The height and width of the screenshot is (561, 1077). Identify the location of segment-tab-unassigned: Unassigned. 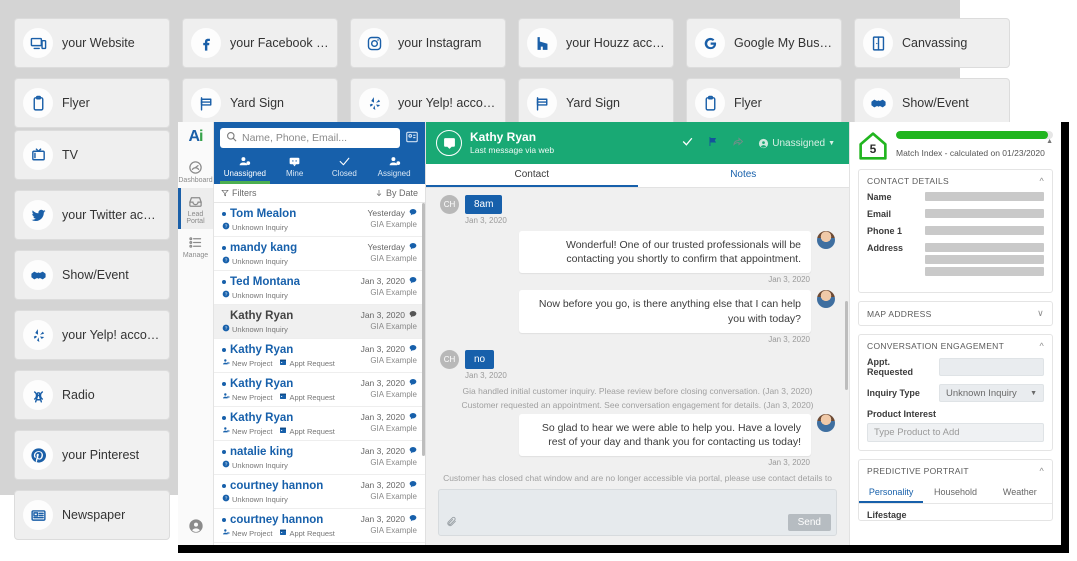
(245, 168).